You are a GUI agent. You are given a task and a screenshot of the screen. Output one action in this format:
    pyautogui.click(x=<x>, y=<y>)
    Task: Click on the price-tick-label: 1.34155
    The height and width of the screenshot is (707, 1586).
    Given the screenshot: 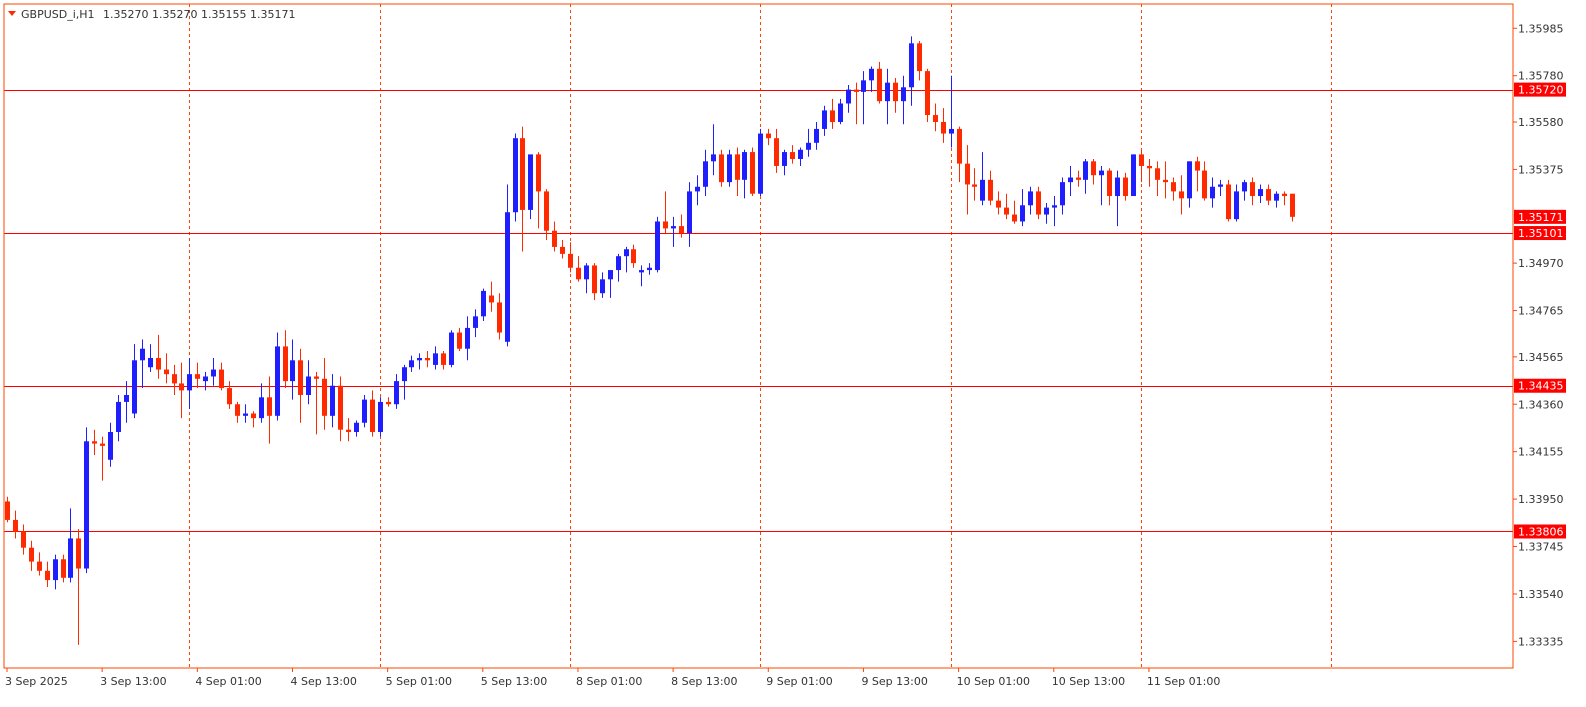 What is the action you would take?
    pyautogui.click(x=1541, y=452)
    